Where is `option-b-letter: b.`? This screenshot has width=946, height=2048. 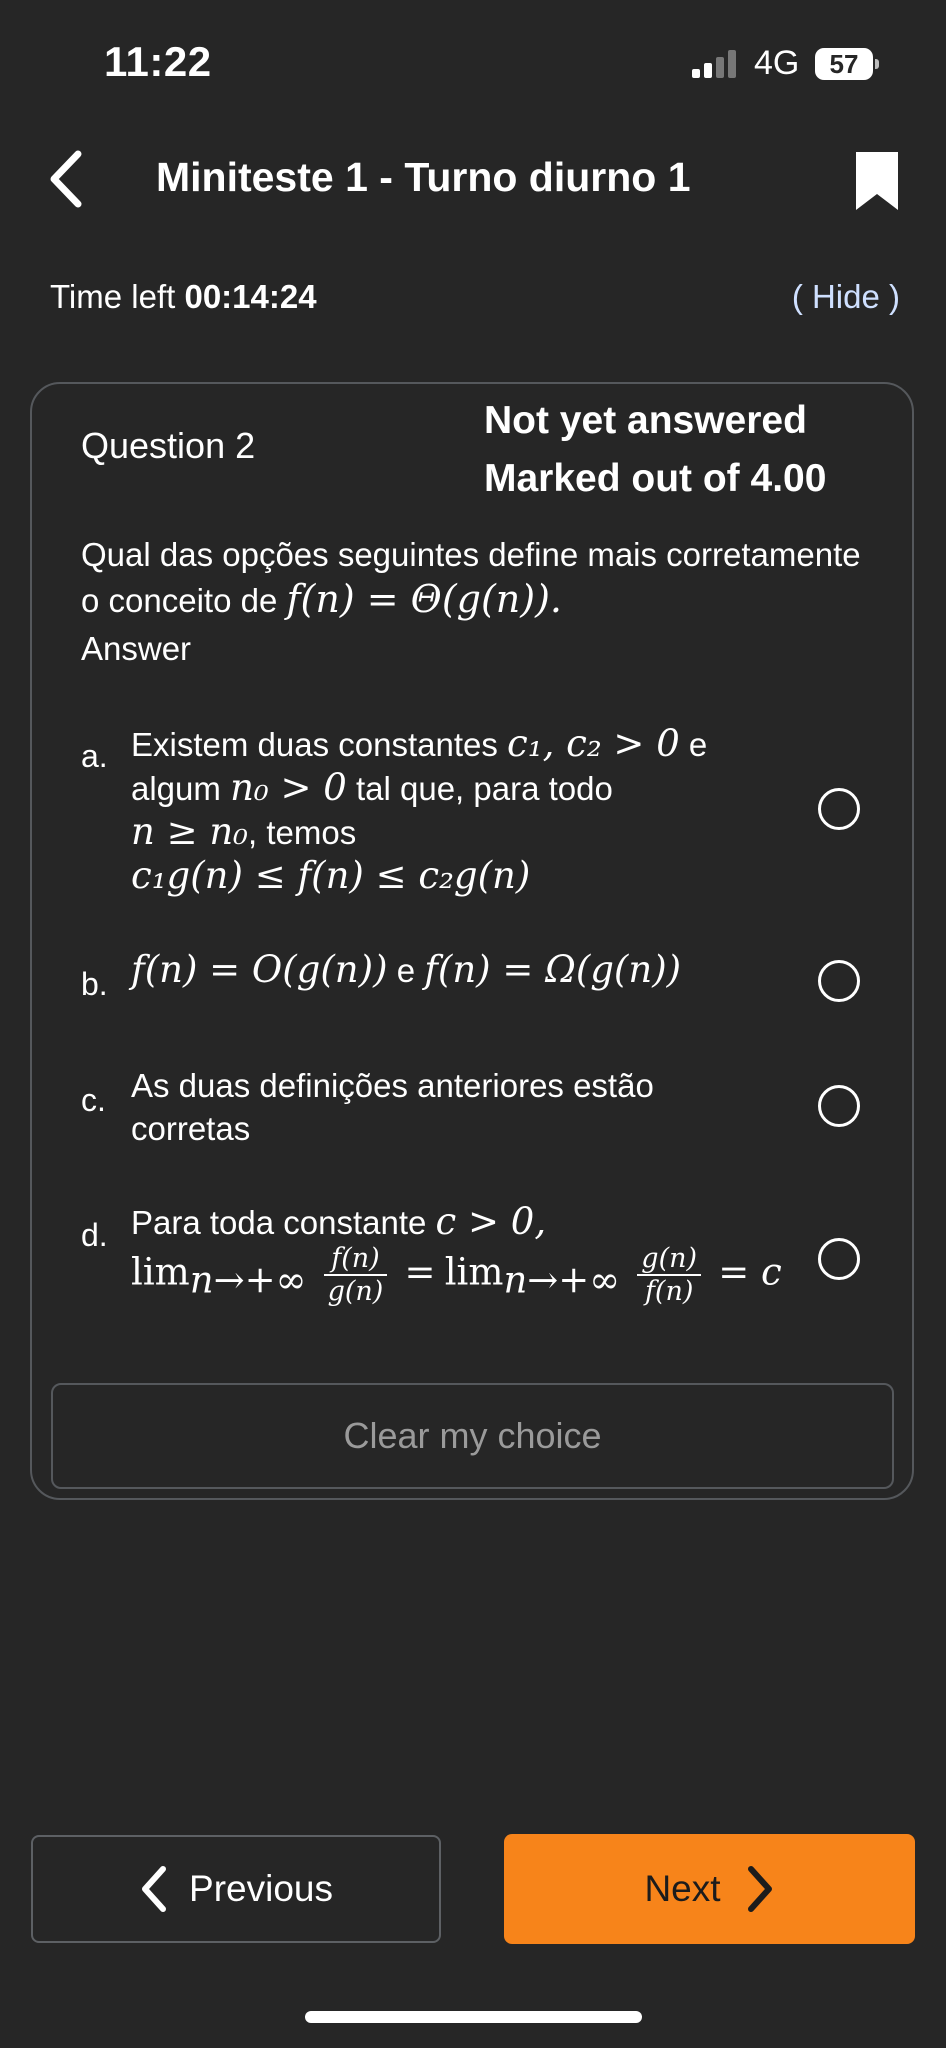 option-b-letter: b. is located at coordinates (94, 984).